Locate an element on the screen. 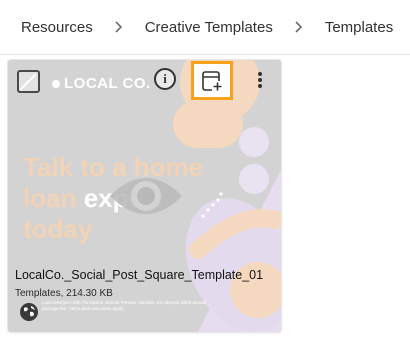 This screenshot has width=410, height=347. asset-title: LocalCo._Social_Post_Square_Template_01 is located at coordinates (146, 275).